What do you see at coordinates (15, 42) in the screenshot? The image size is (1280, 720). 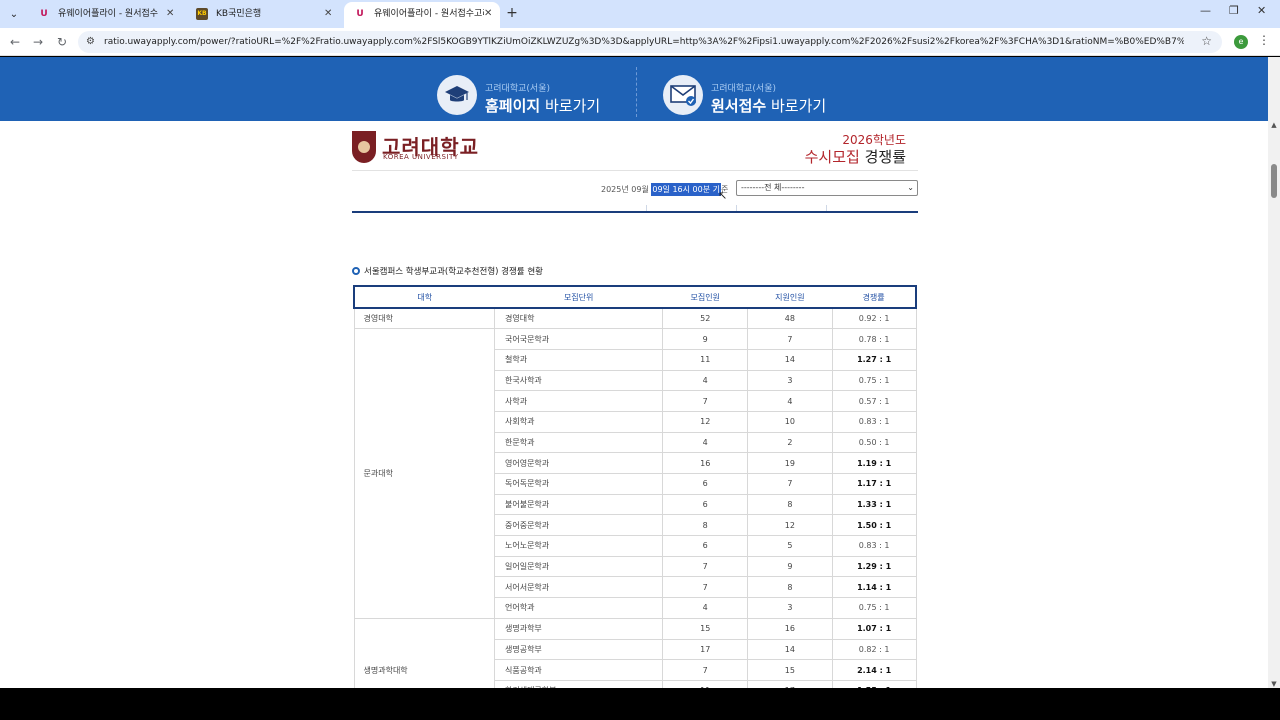 I see `back-arrow-icon: ←` at bounding box center [15, 42].